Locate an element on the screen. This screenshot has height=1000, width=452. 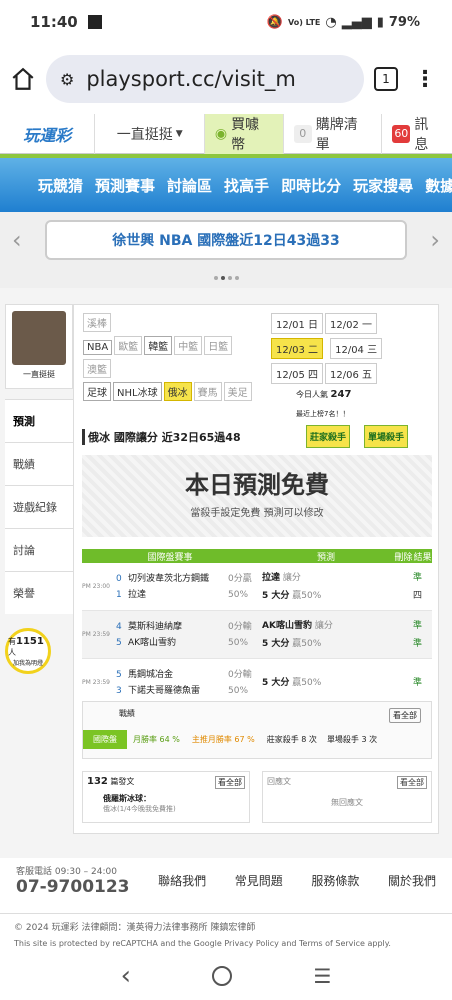
side-tab-honor: 榮譽 is located at coordinates (39, 592).